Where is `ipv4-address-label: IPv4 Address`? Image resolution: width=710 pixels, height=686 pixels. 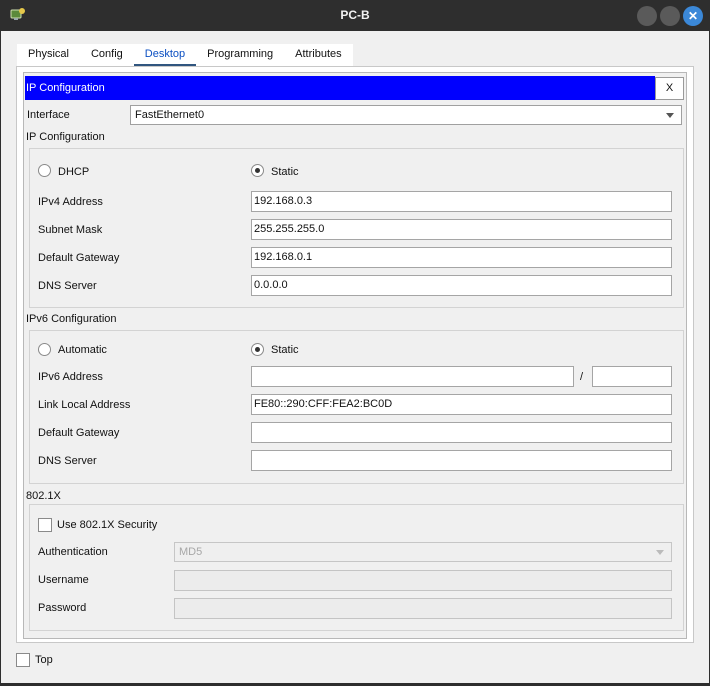 ipv4-address-label: IPv4 Address is located at coordinates (70, 202).